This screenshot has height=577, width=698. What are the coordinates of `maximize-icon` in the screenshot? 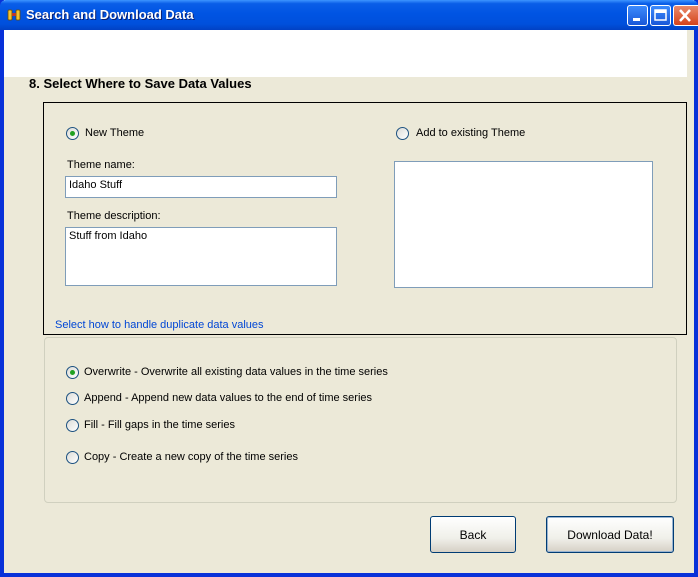 It's located at (660, 15).